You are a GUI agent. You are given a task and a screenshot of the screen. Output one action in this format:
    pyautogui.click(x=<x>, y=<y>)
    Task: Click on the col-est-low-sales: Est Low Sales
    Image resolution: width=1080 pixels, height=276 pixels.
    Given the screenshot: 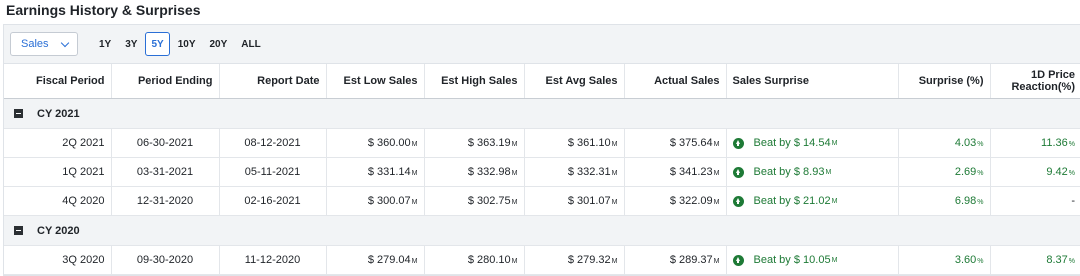 What is the action you would take?
    pyautogui.click(x=375, y=81)
    